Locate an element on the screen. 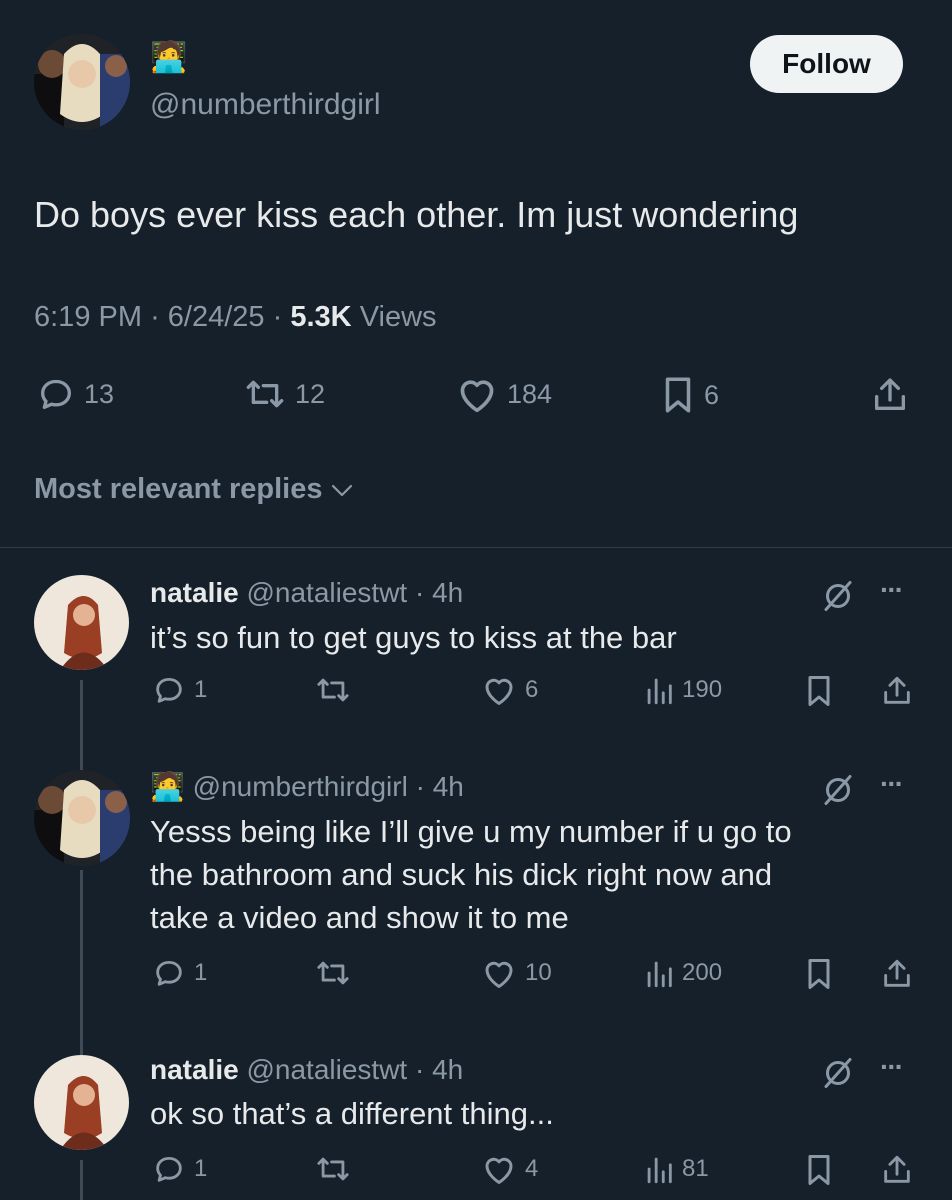 This screenshot has height=1200, width=952. views-action: 81 is located at coordinates (676, 1169).